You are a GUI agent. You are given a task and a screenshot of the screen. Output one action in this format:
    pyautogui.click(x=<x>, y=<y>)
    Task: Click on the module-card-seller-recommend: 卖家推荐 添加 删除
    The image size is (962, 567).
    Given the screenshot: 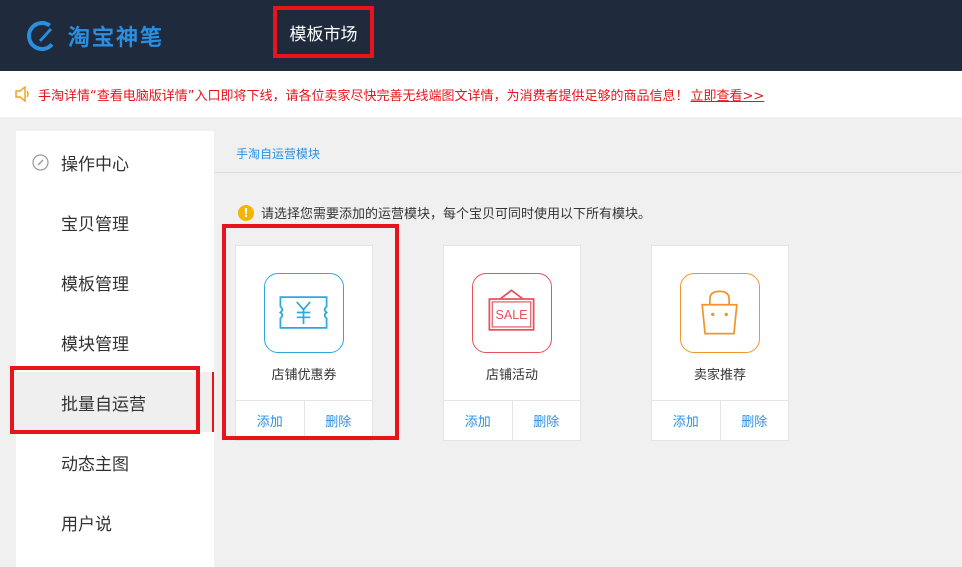 What is the action you would take?
    pyautogui.click(x=720, y=343)
    